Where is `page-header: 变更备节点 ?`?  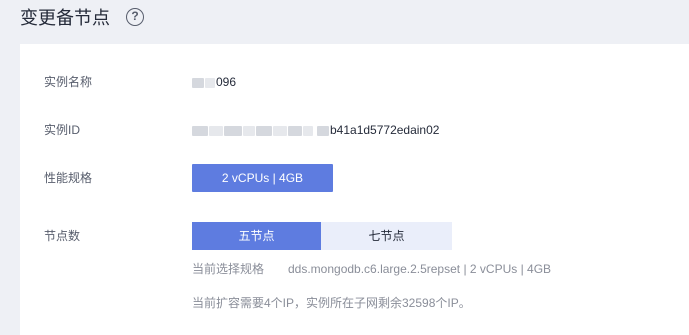
page-header: 变更备节点 ? is located at coordinates (344, 18).